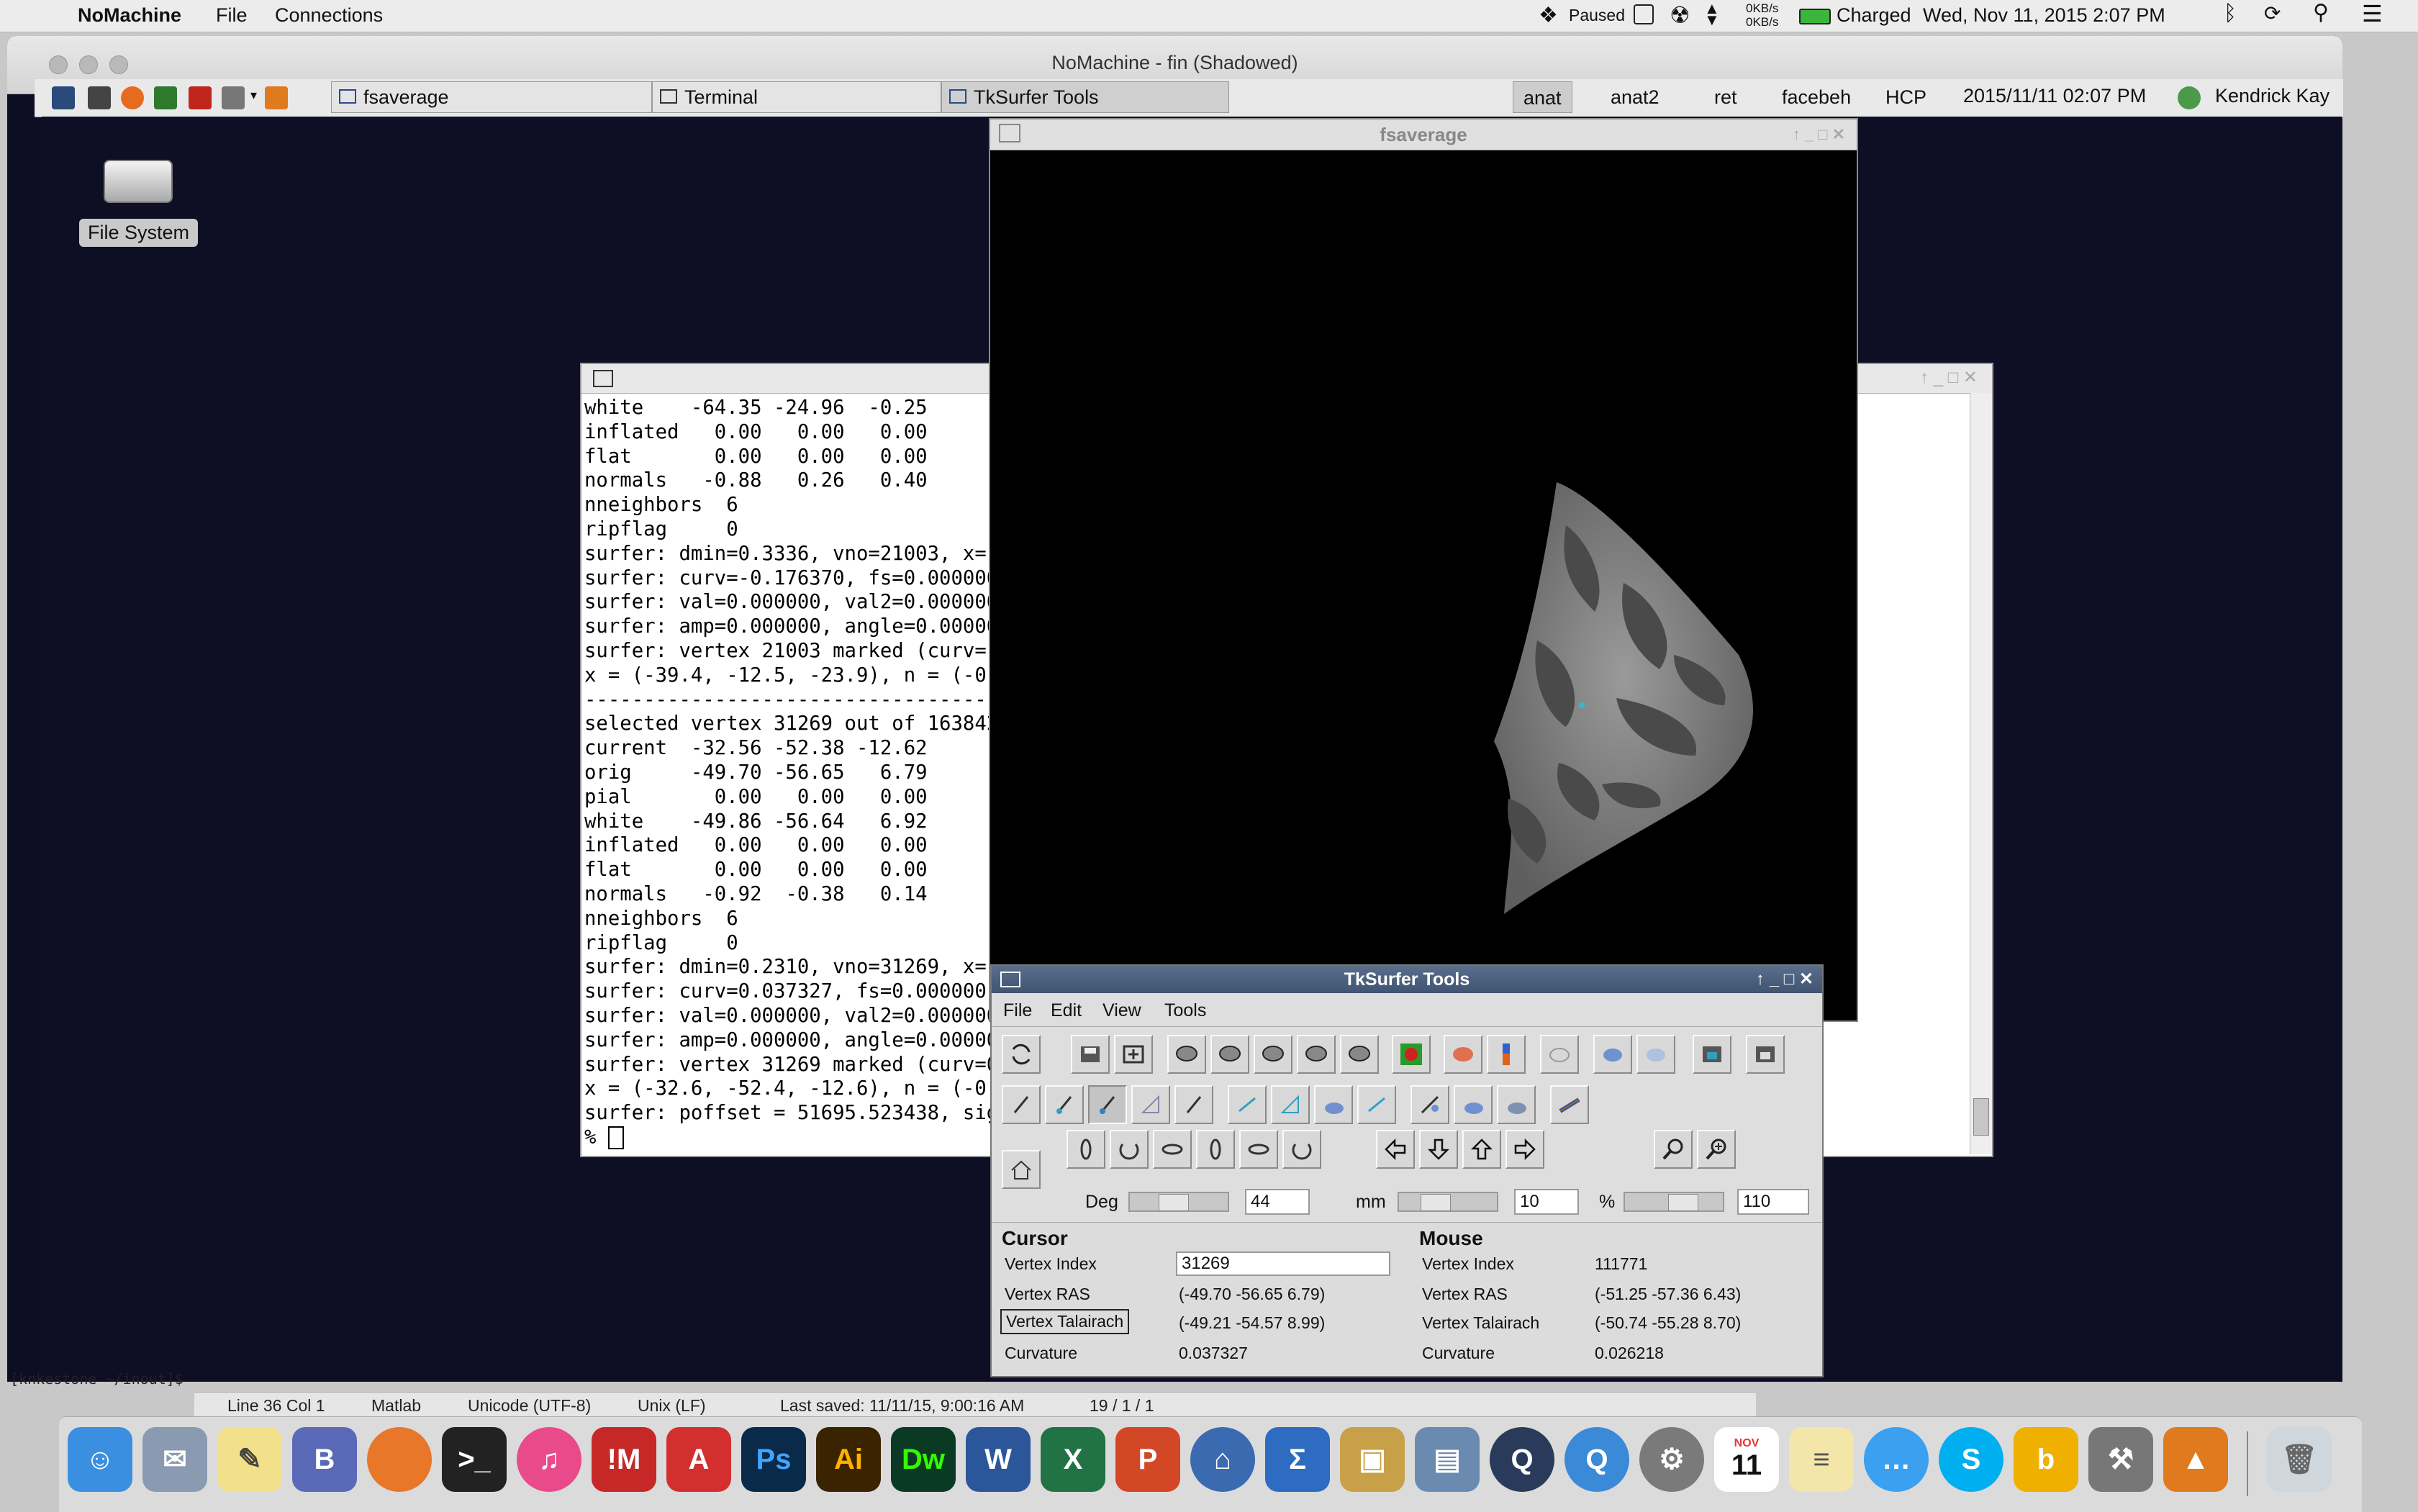 This screenshot has width=2418, height=1512. I want to click on illustrator-icon: Ai, so click(849, 1460).